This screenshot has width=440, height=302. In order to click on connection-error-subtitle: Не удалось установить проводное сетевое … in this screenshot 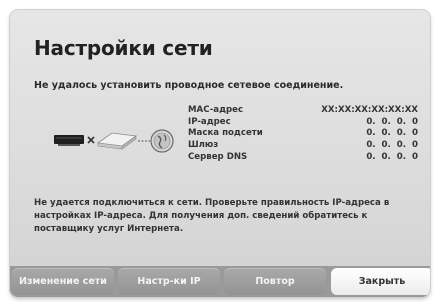, I will do `click(189, 85)`.